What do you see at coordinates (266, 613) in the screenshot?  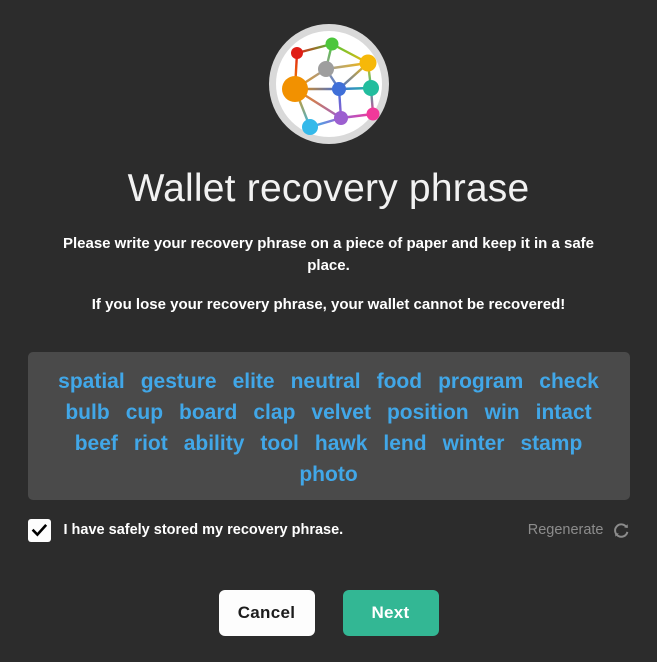 I see `cancel-button: Cancel` at bounding box center [266, 613].